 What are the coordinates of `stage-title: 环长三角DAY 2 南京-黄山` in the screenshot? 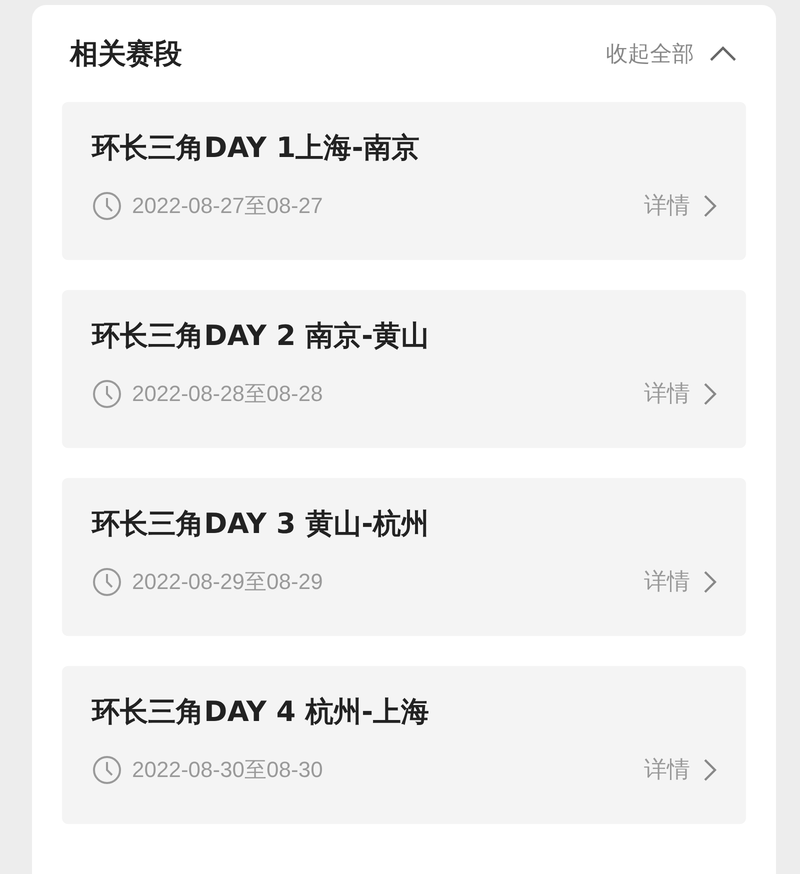 It's located at (261, 336).